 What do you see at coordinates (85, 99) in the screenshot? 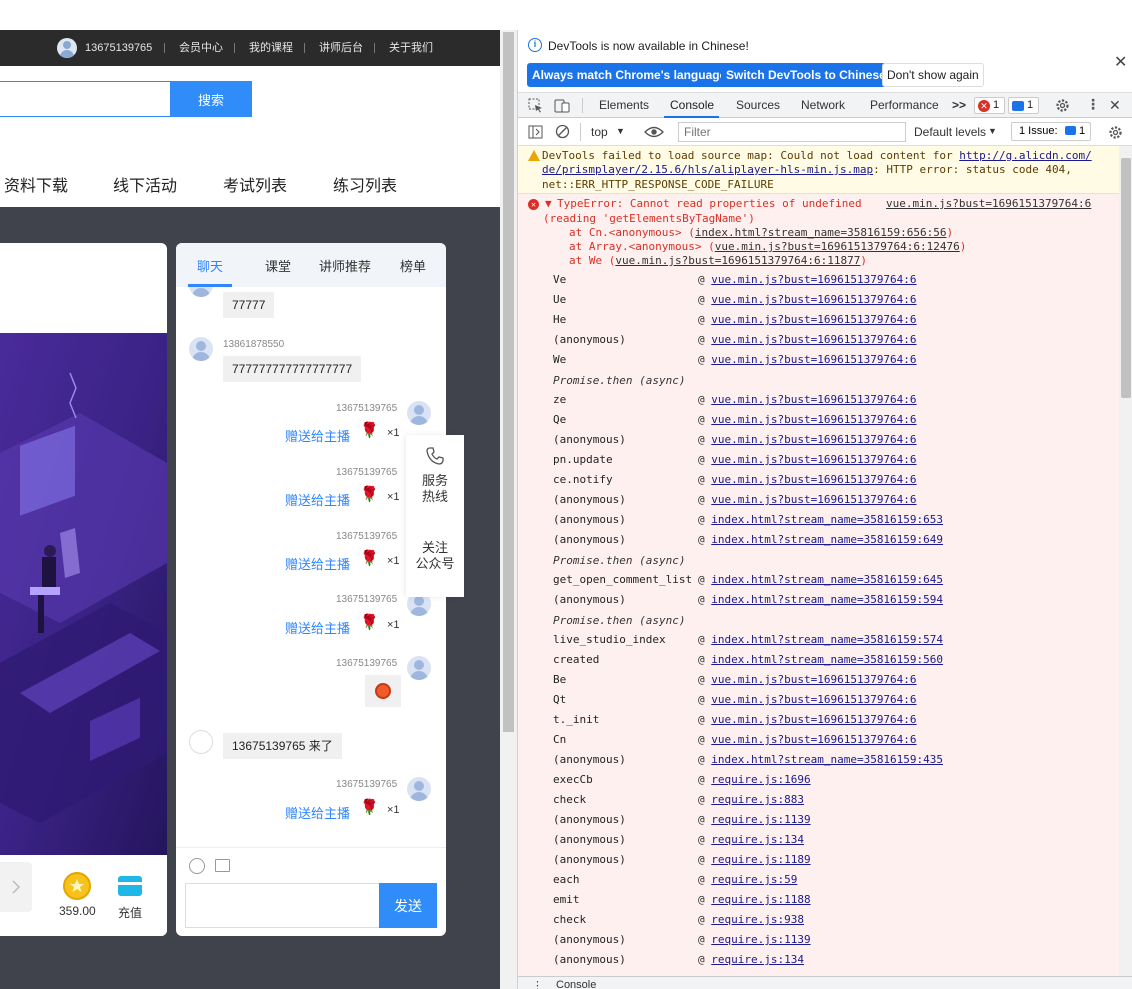
I see `search-input` at bounding box center [85, 99].